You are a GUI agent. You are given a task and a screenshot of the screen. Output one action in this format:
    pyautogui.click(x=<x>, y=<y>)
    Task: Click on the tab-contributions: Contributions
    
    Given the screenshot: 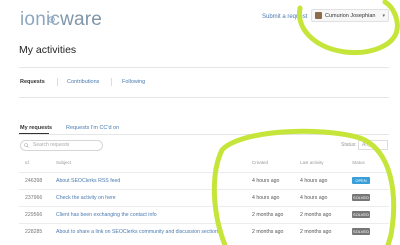 What is the action you would take?
    pyautogui.click(x=83, y=82)
    